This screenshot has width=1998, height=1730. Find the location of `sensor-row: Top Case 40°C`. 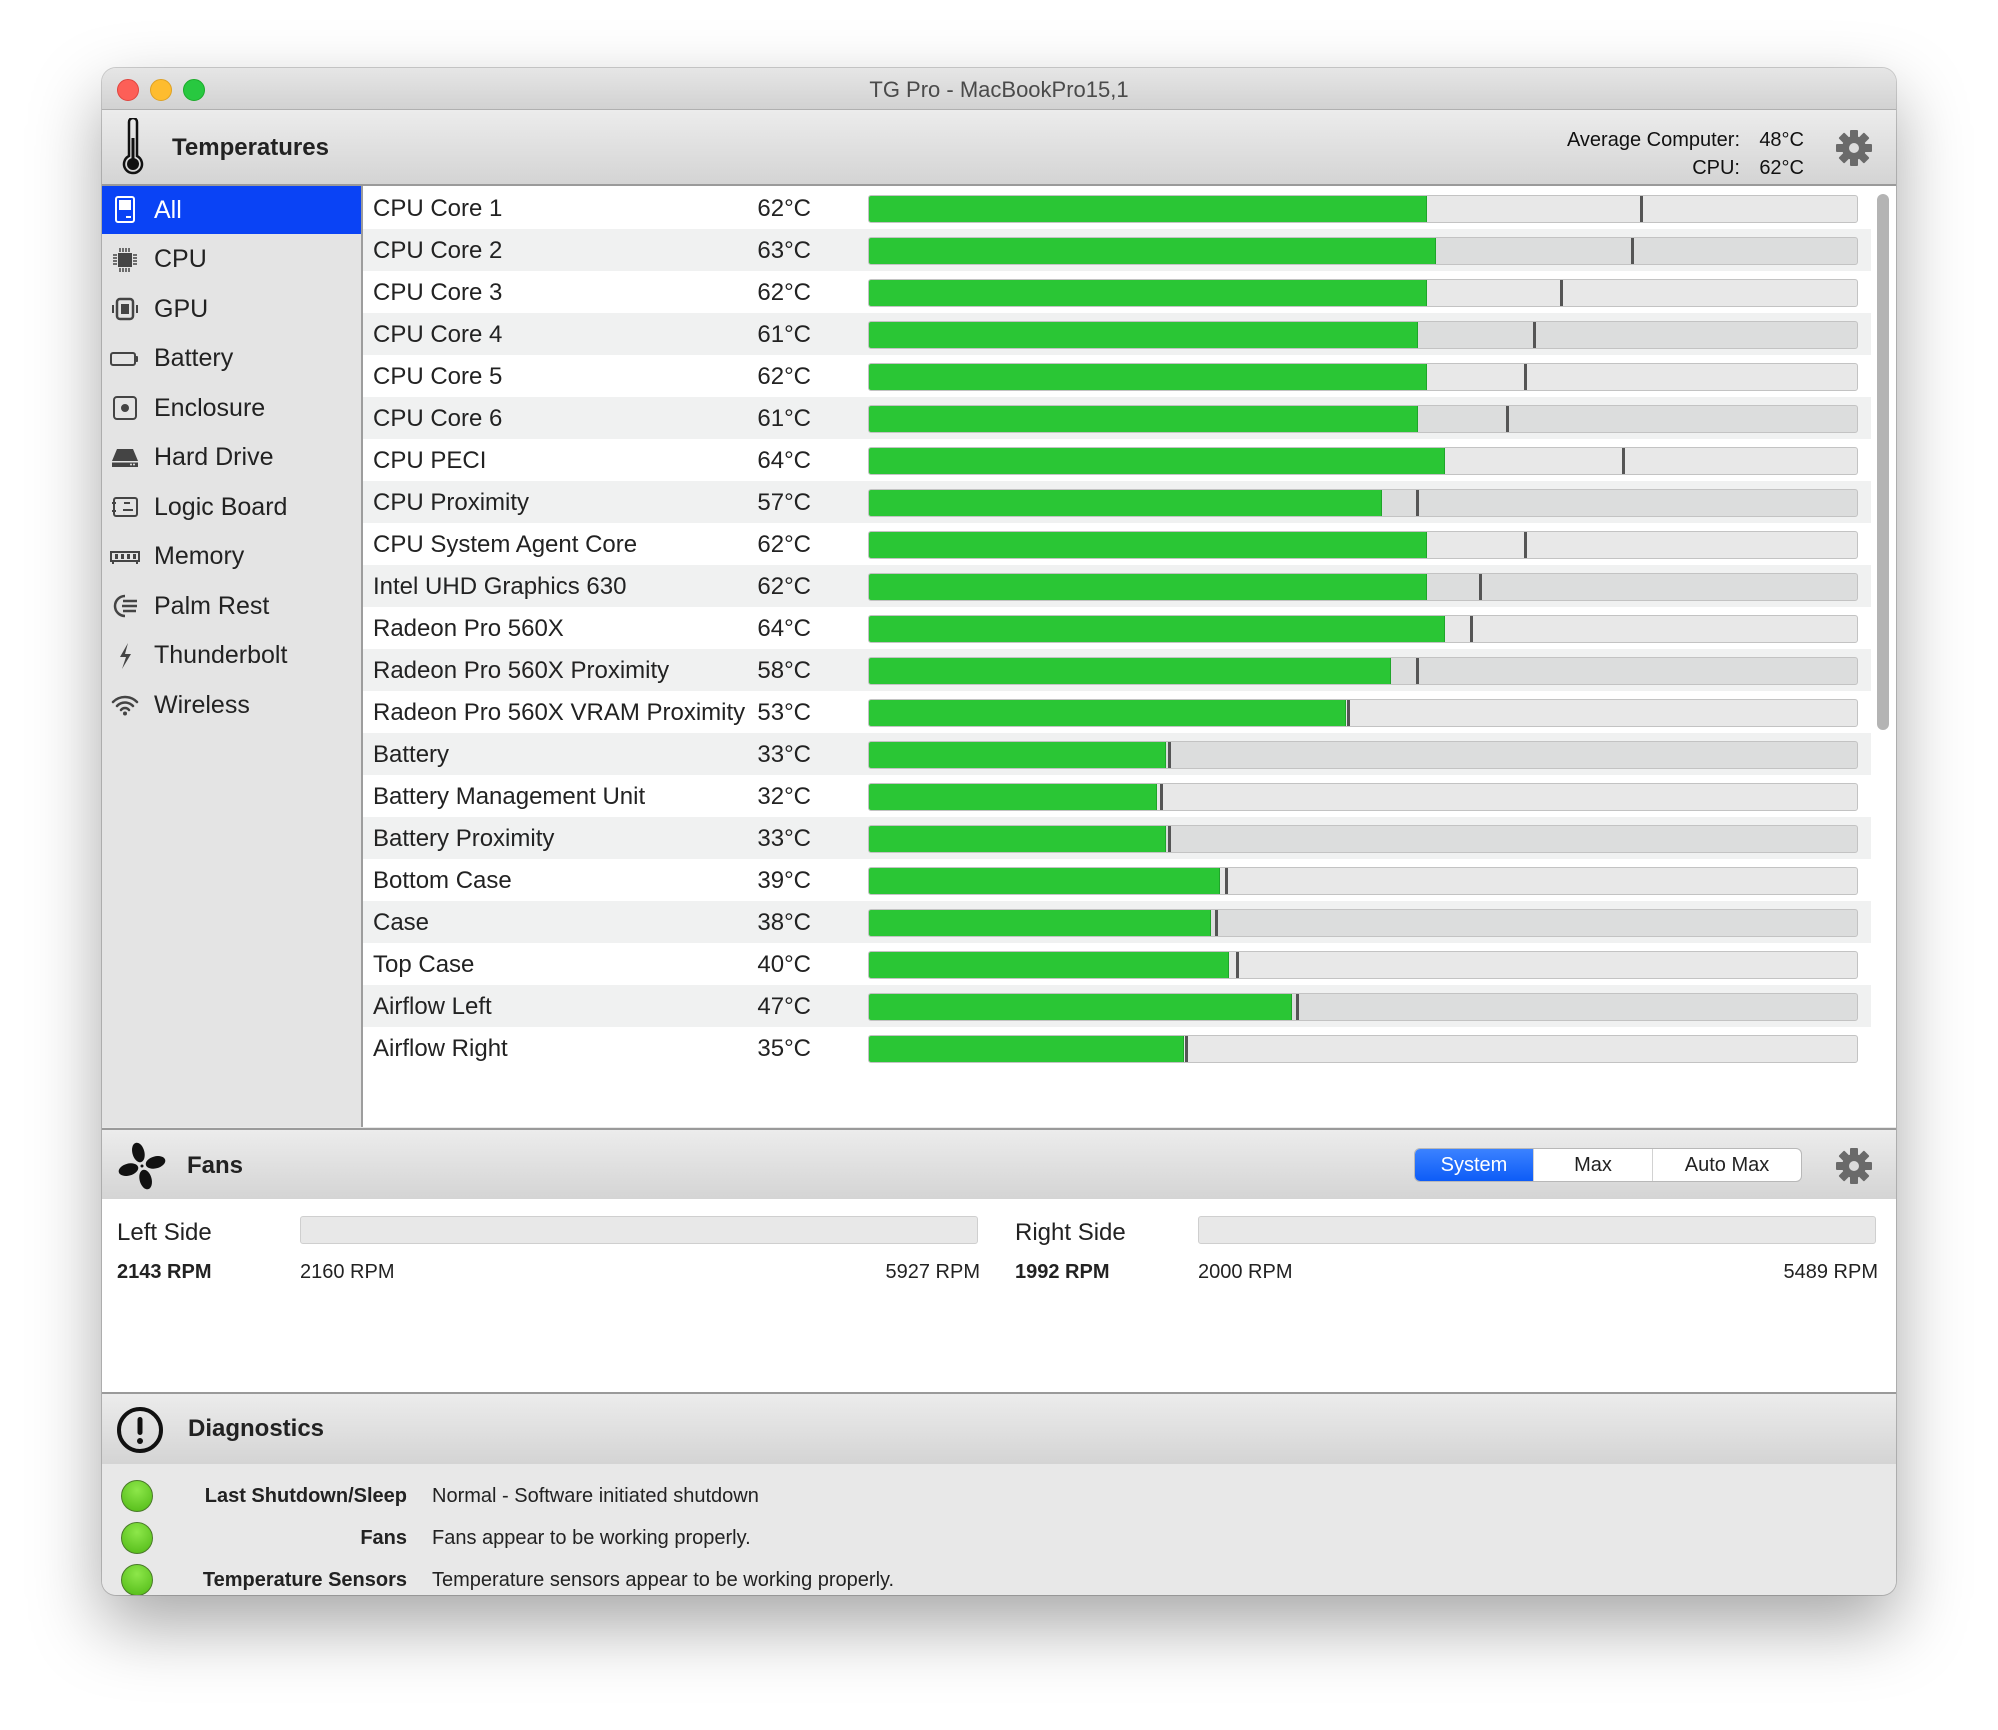

sensor-row: Top Case 40°C is located at coordinates (1117, 964).